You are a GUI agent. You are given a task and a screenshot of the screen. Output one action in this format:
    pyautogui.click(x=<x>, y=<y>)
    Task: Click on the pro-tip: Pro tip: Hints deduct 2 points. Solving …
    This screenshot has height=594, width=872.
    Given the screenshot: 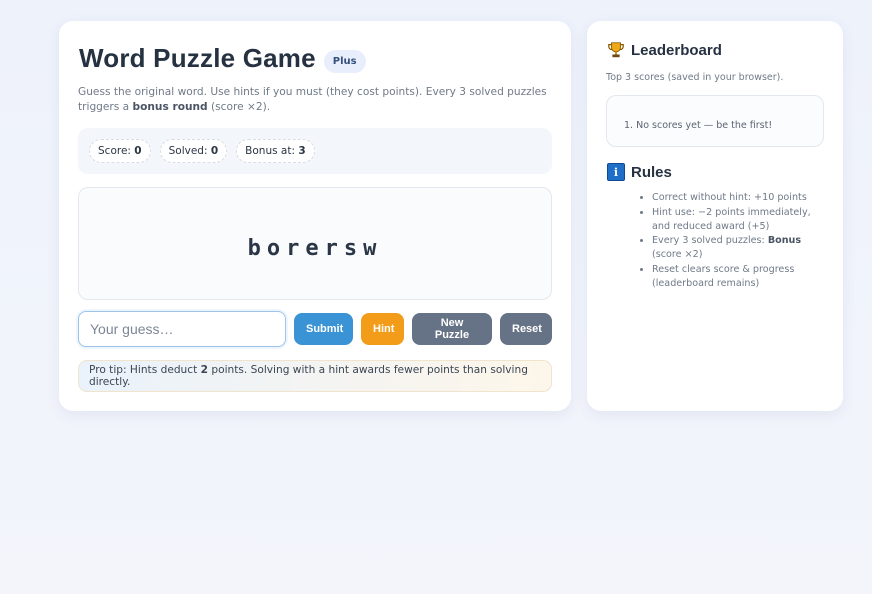 What is the action you would take?
    pyautogui.click(x=315, y=376)
    